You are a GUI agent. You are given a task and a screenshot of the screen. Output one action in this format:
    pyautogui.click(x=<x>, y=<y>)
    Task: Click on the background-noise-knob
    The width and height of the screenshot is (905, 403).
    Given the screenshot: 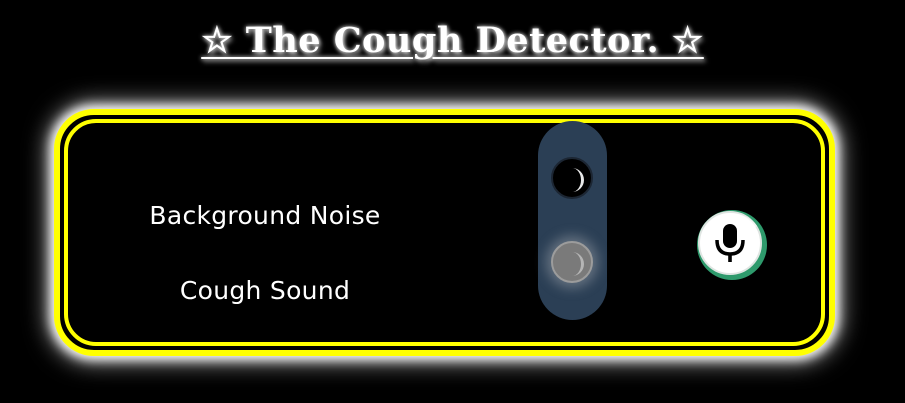 What is the action you would take?
    pyautogui.click(x=572, y=178)
    